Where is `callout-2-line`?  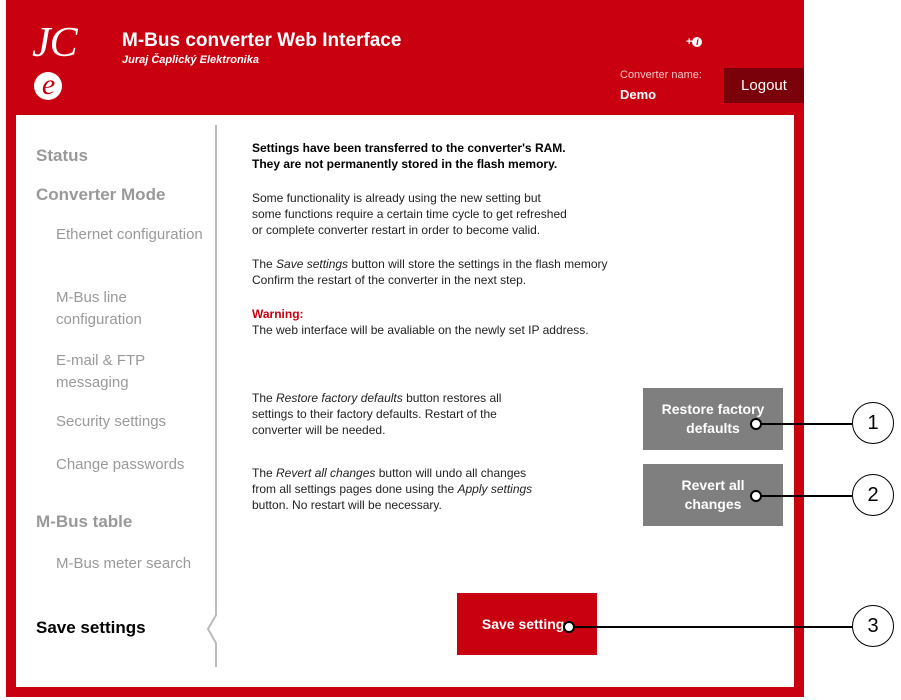
callout-2-line is located at coordinates (804, 496).